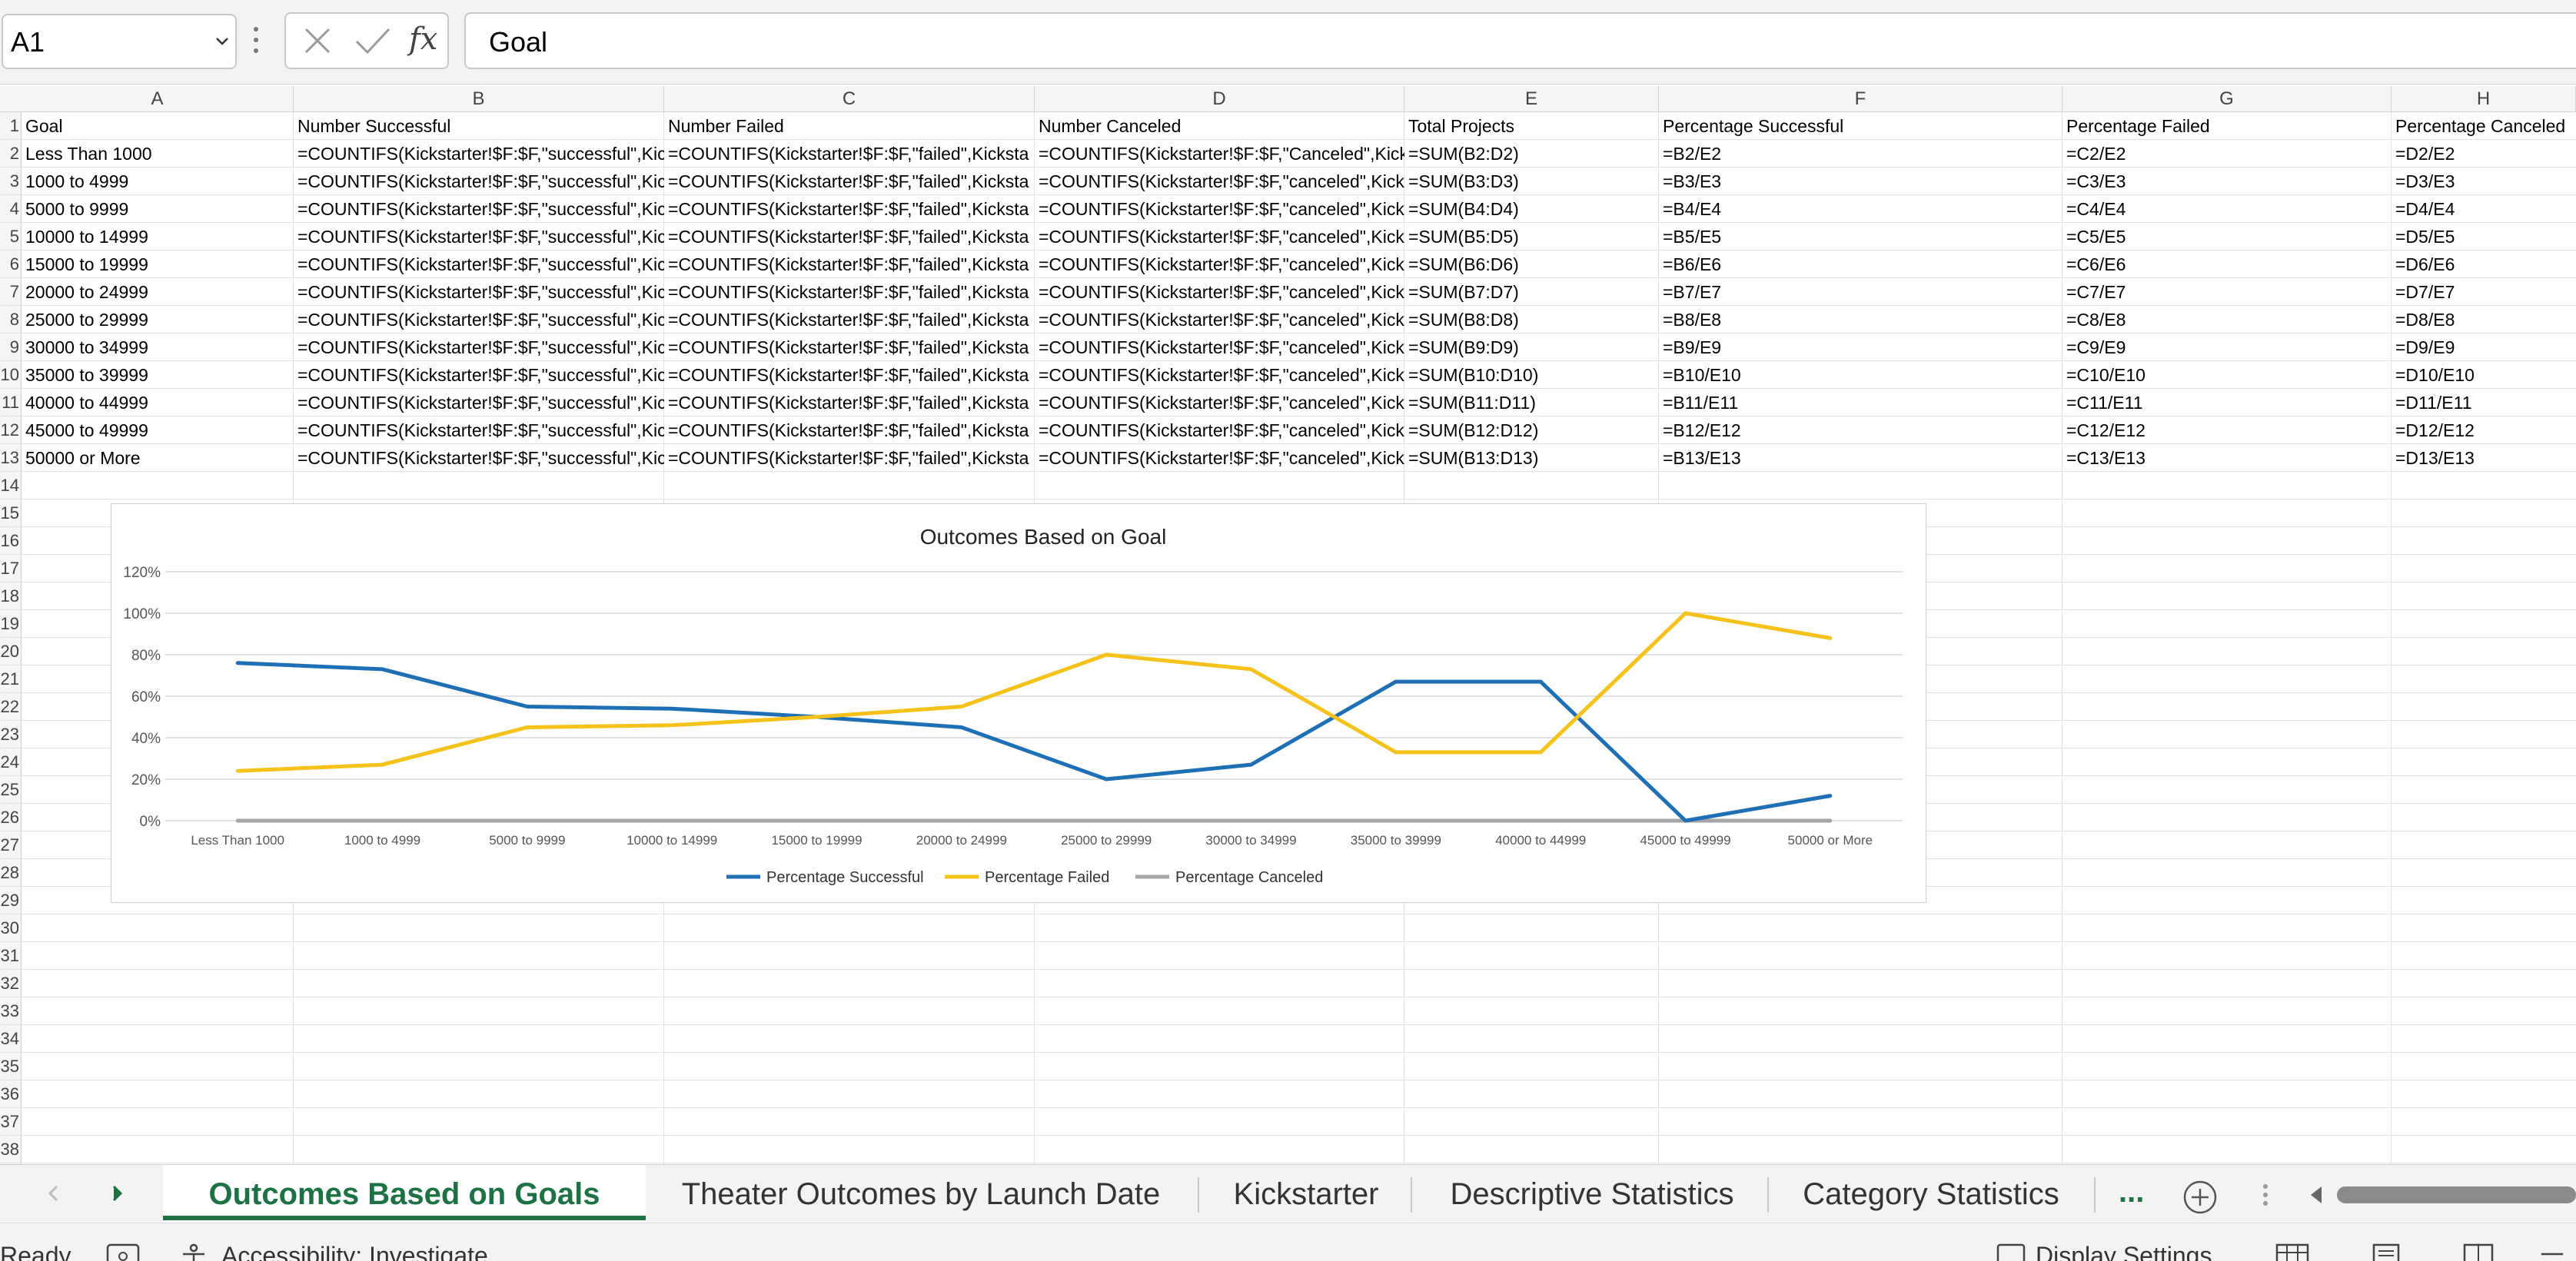 The height and width of the screenshot is (1261, 2576). What do you see at coordinates (11, 817) in the screenshot?
I see `row-header: 26` at bounding box center [11, 817].